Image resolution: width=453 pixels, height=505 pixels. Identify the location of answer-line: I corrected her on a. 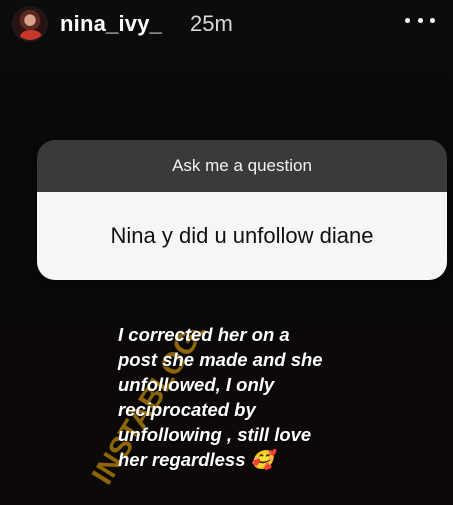
(204, 334).